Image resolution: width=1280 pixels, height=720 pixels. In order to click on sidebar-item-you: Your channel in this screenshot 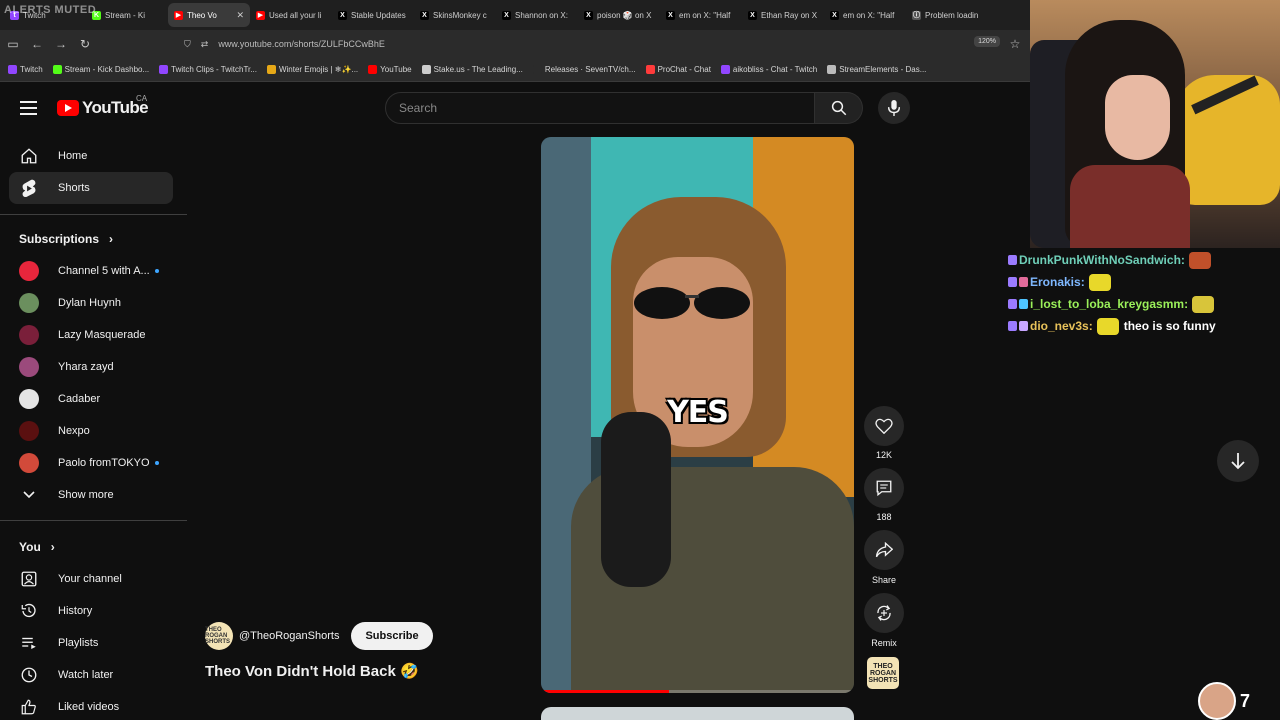, I will do `click(91, 579)`.